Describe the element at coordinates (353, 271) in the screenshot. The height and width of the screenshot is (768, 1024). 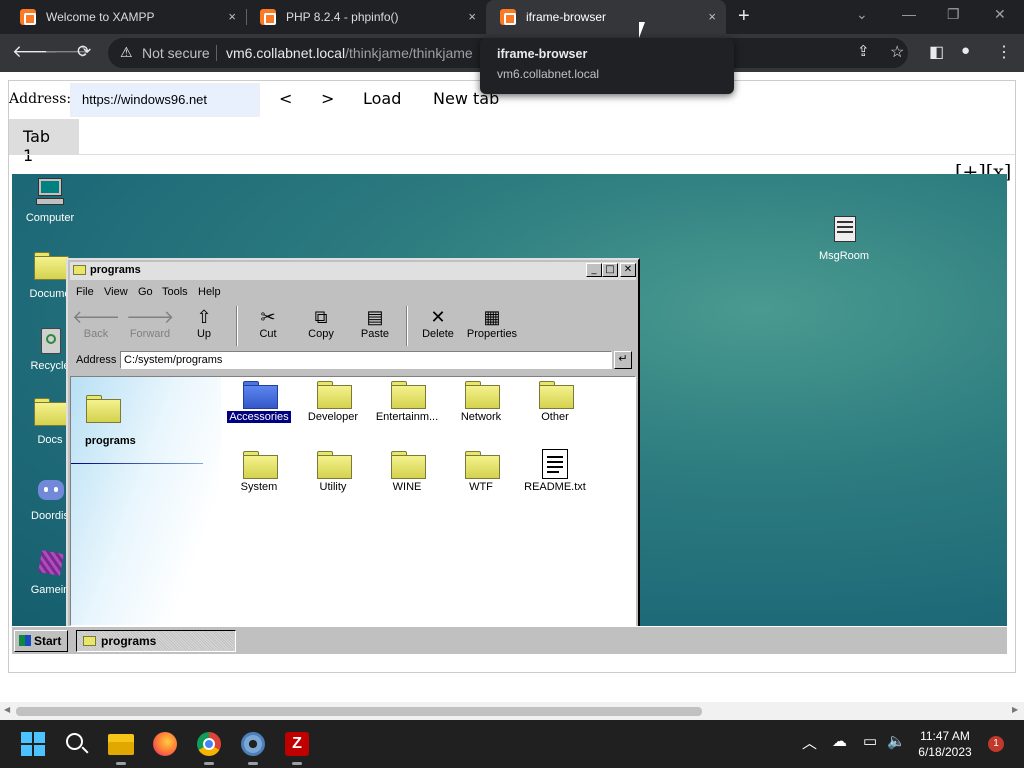
I see `window-title-bar: programs` at that location.